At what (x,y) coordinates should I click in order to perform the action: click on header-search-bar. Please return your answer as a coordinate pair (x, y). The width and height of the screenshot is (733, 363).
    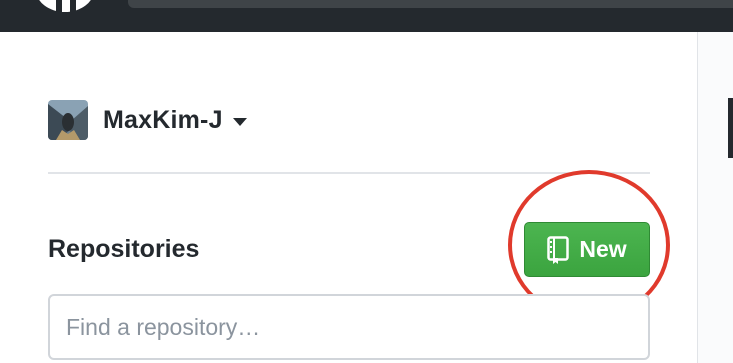
    Looking at the image, I should click on (430, 4).